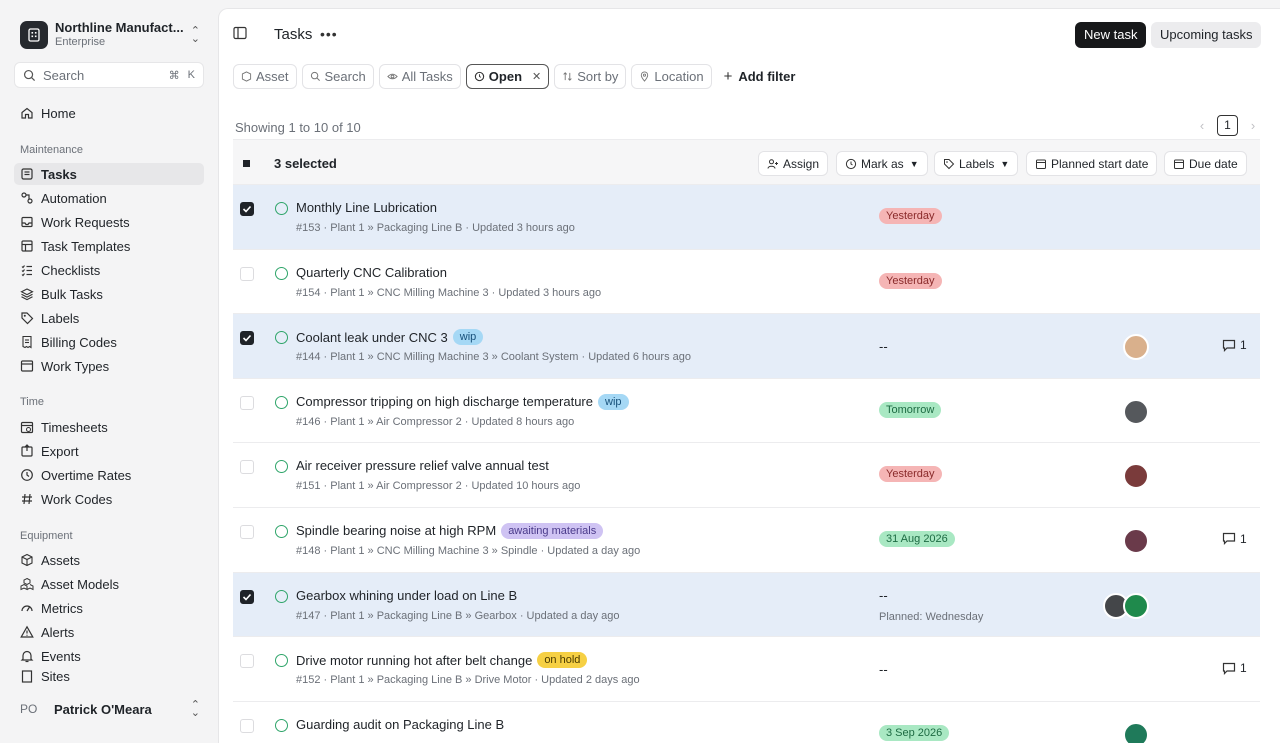 This screenshot has height=743, width=1280. What do you see at coordinates (110, 709) in the screenshot?
I see `user-menu: PO Patrick O'Meara ⌃ ⌄` at bounding box center [110, 709].